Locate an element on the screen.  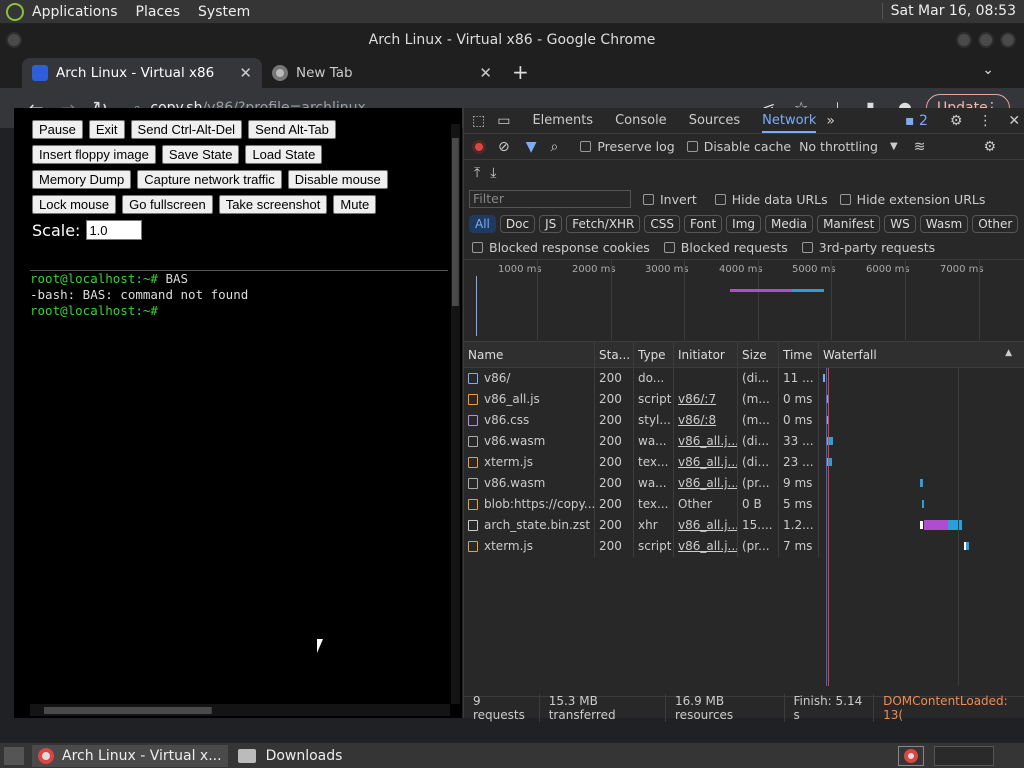
maximize-icon is located at coordinates (986, 40).